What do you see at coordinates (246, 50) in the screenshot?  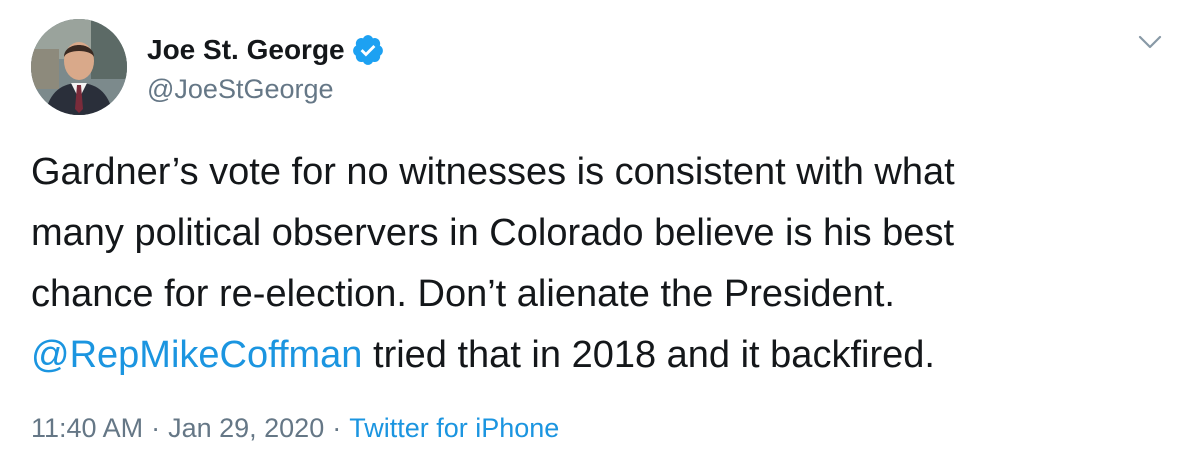 I see `author-display-name: Joe St. George` at bounding box center [246, 50].